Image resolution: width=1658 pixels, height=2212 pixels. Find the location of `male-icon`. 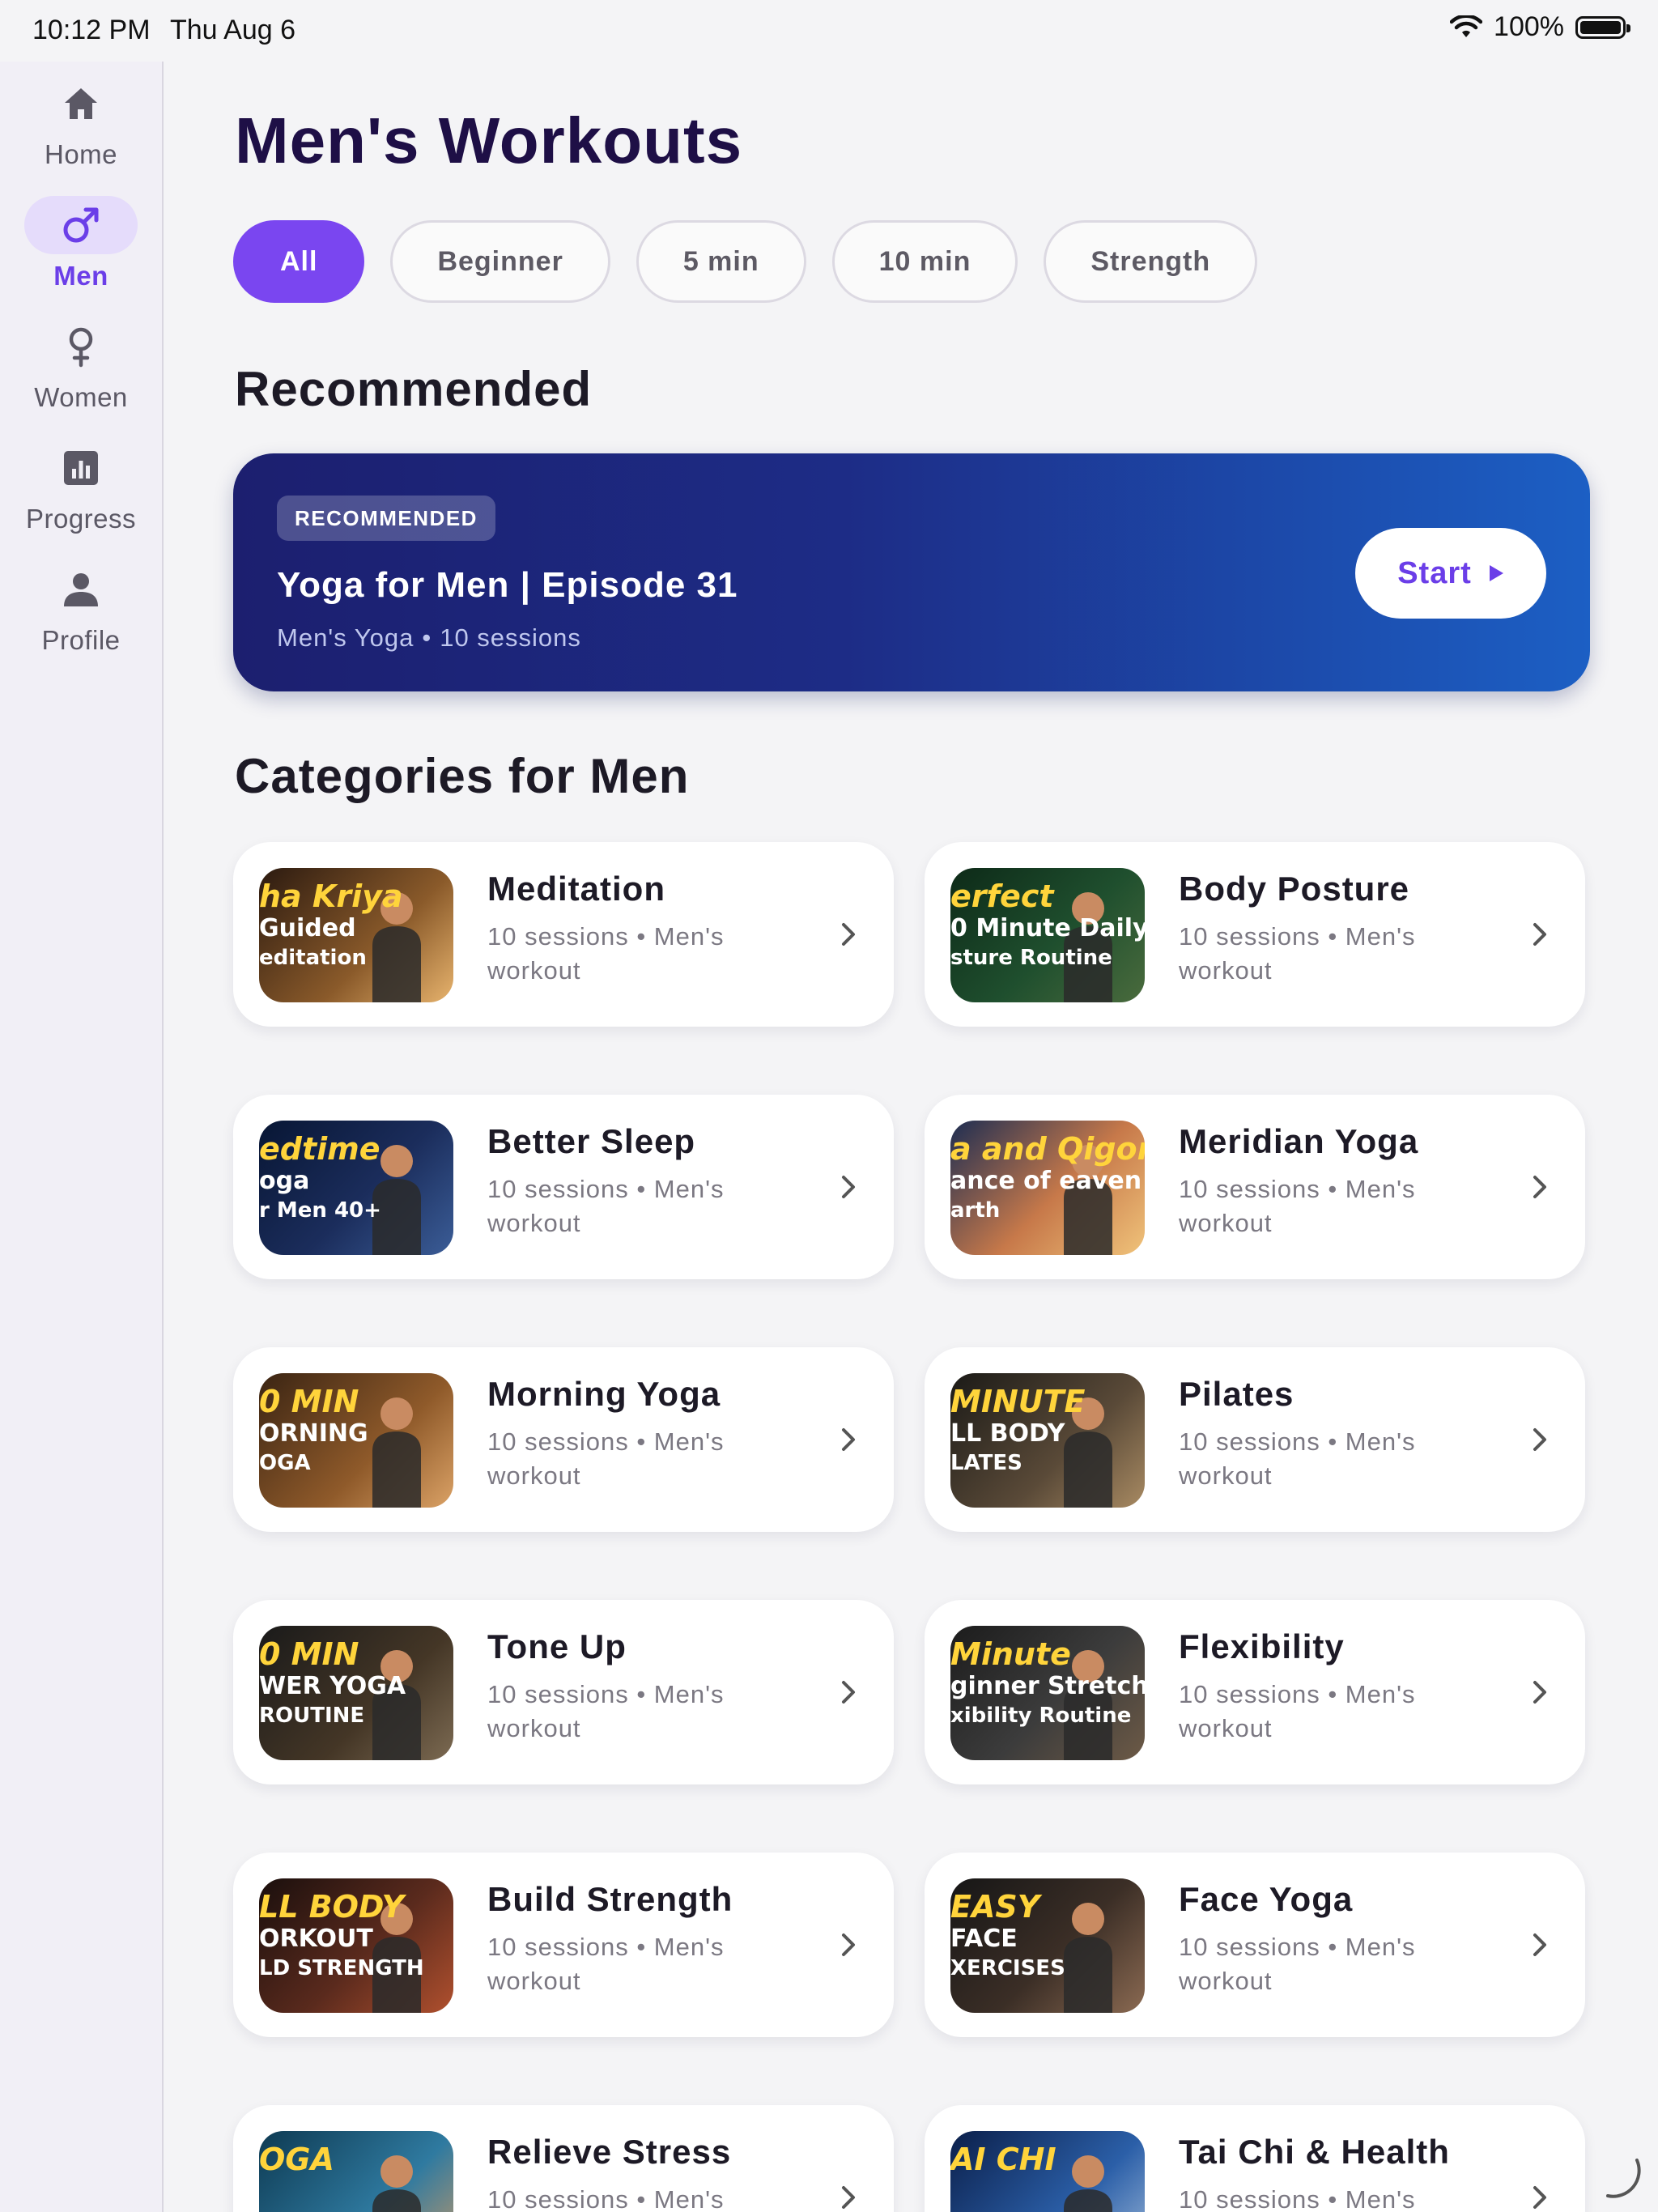

male-icon is located at coordinates (81, 225).